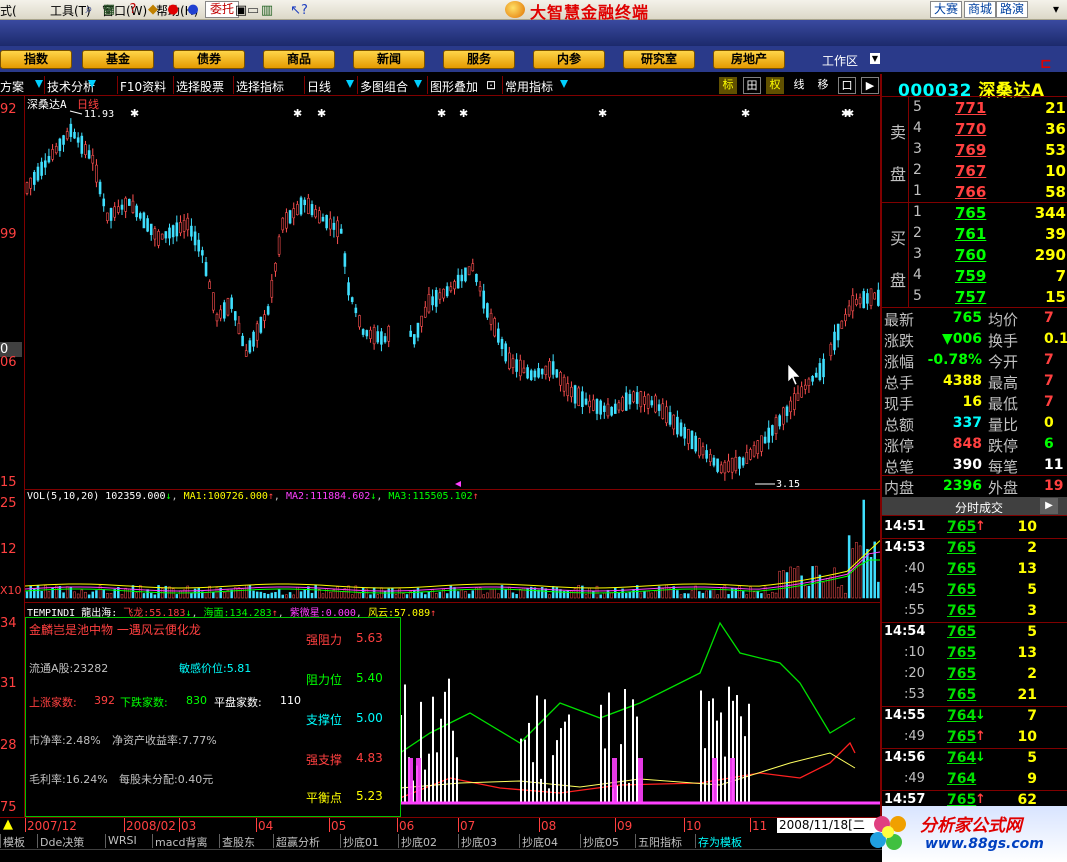 This screenshot has height=862, width=1067. I want to click on template-tab: macd背离, so click(181, 841).